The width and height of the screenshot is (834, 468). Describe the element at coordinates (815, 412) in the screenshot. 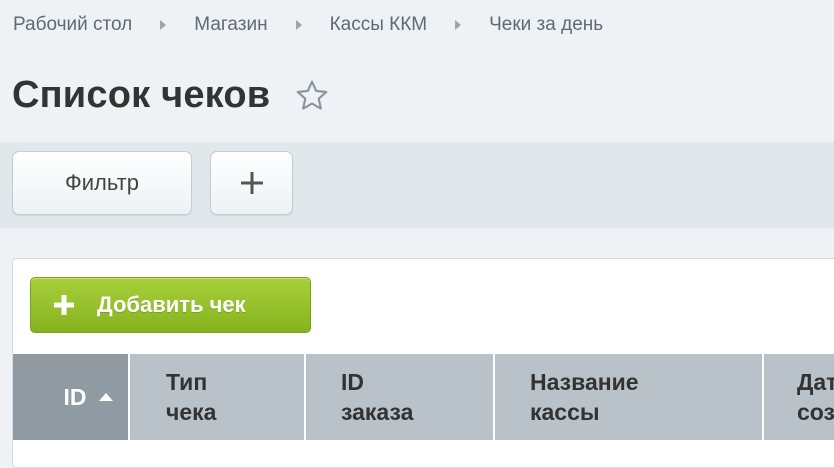

I see `column-header-label: соз` at that location.